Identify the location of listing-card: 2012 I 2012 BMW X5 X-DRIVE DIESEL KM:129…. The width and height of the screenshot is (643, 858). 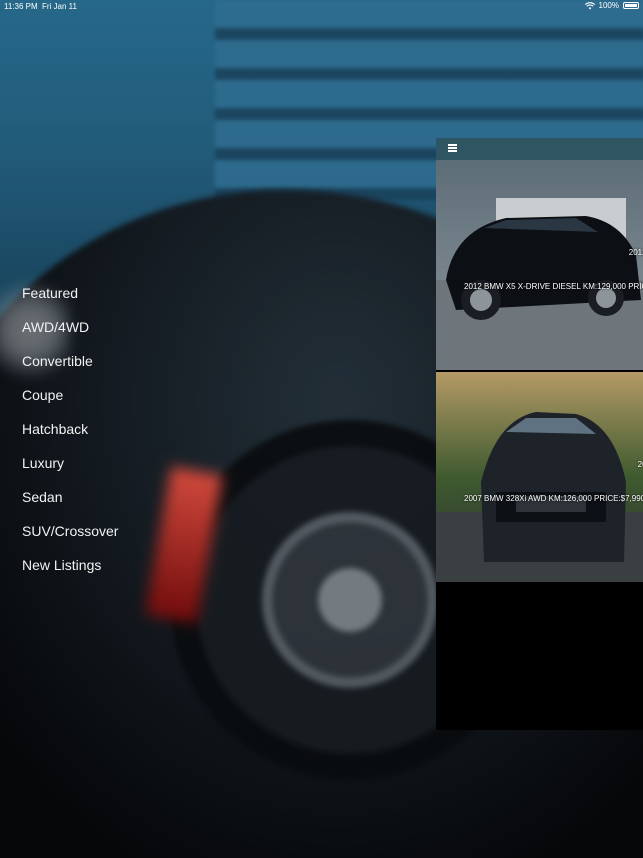
(539, 265).